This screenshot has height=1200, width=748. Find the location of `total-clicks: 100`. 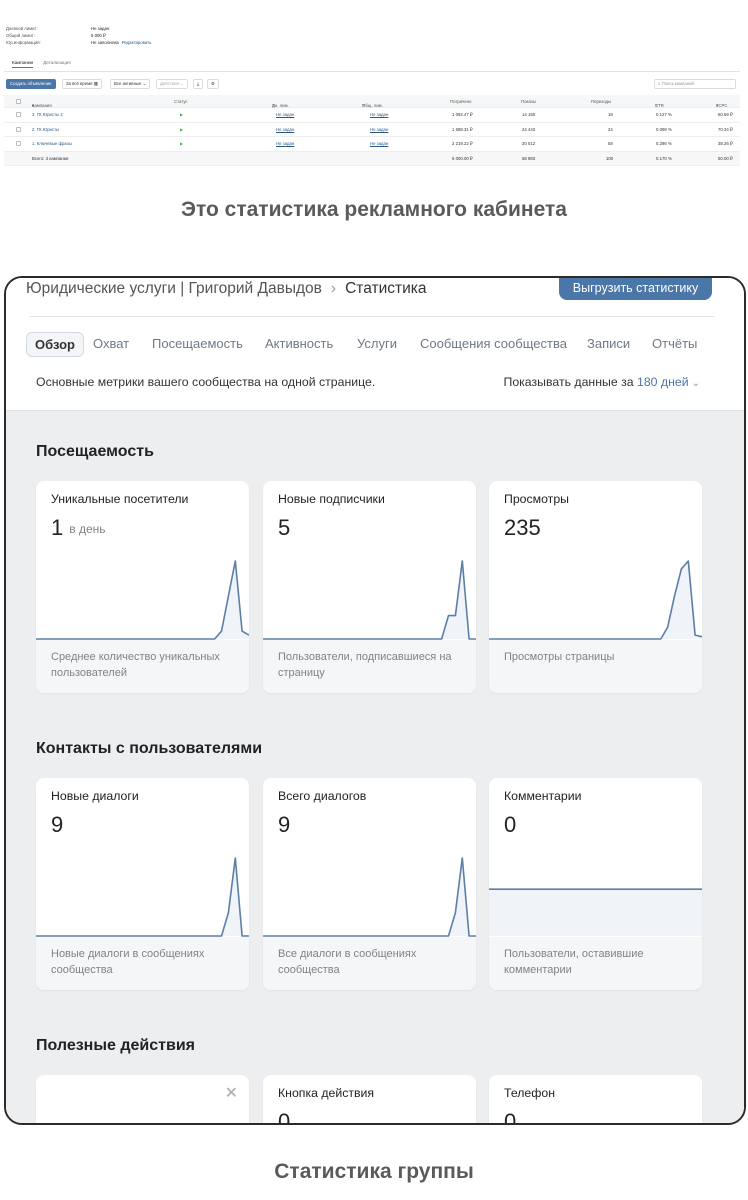

total-clicks: 100 is located at coordinates (610, 158).